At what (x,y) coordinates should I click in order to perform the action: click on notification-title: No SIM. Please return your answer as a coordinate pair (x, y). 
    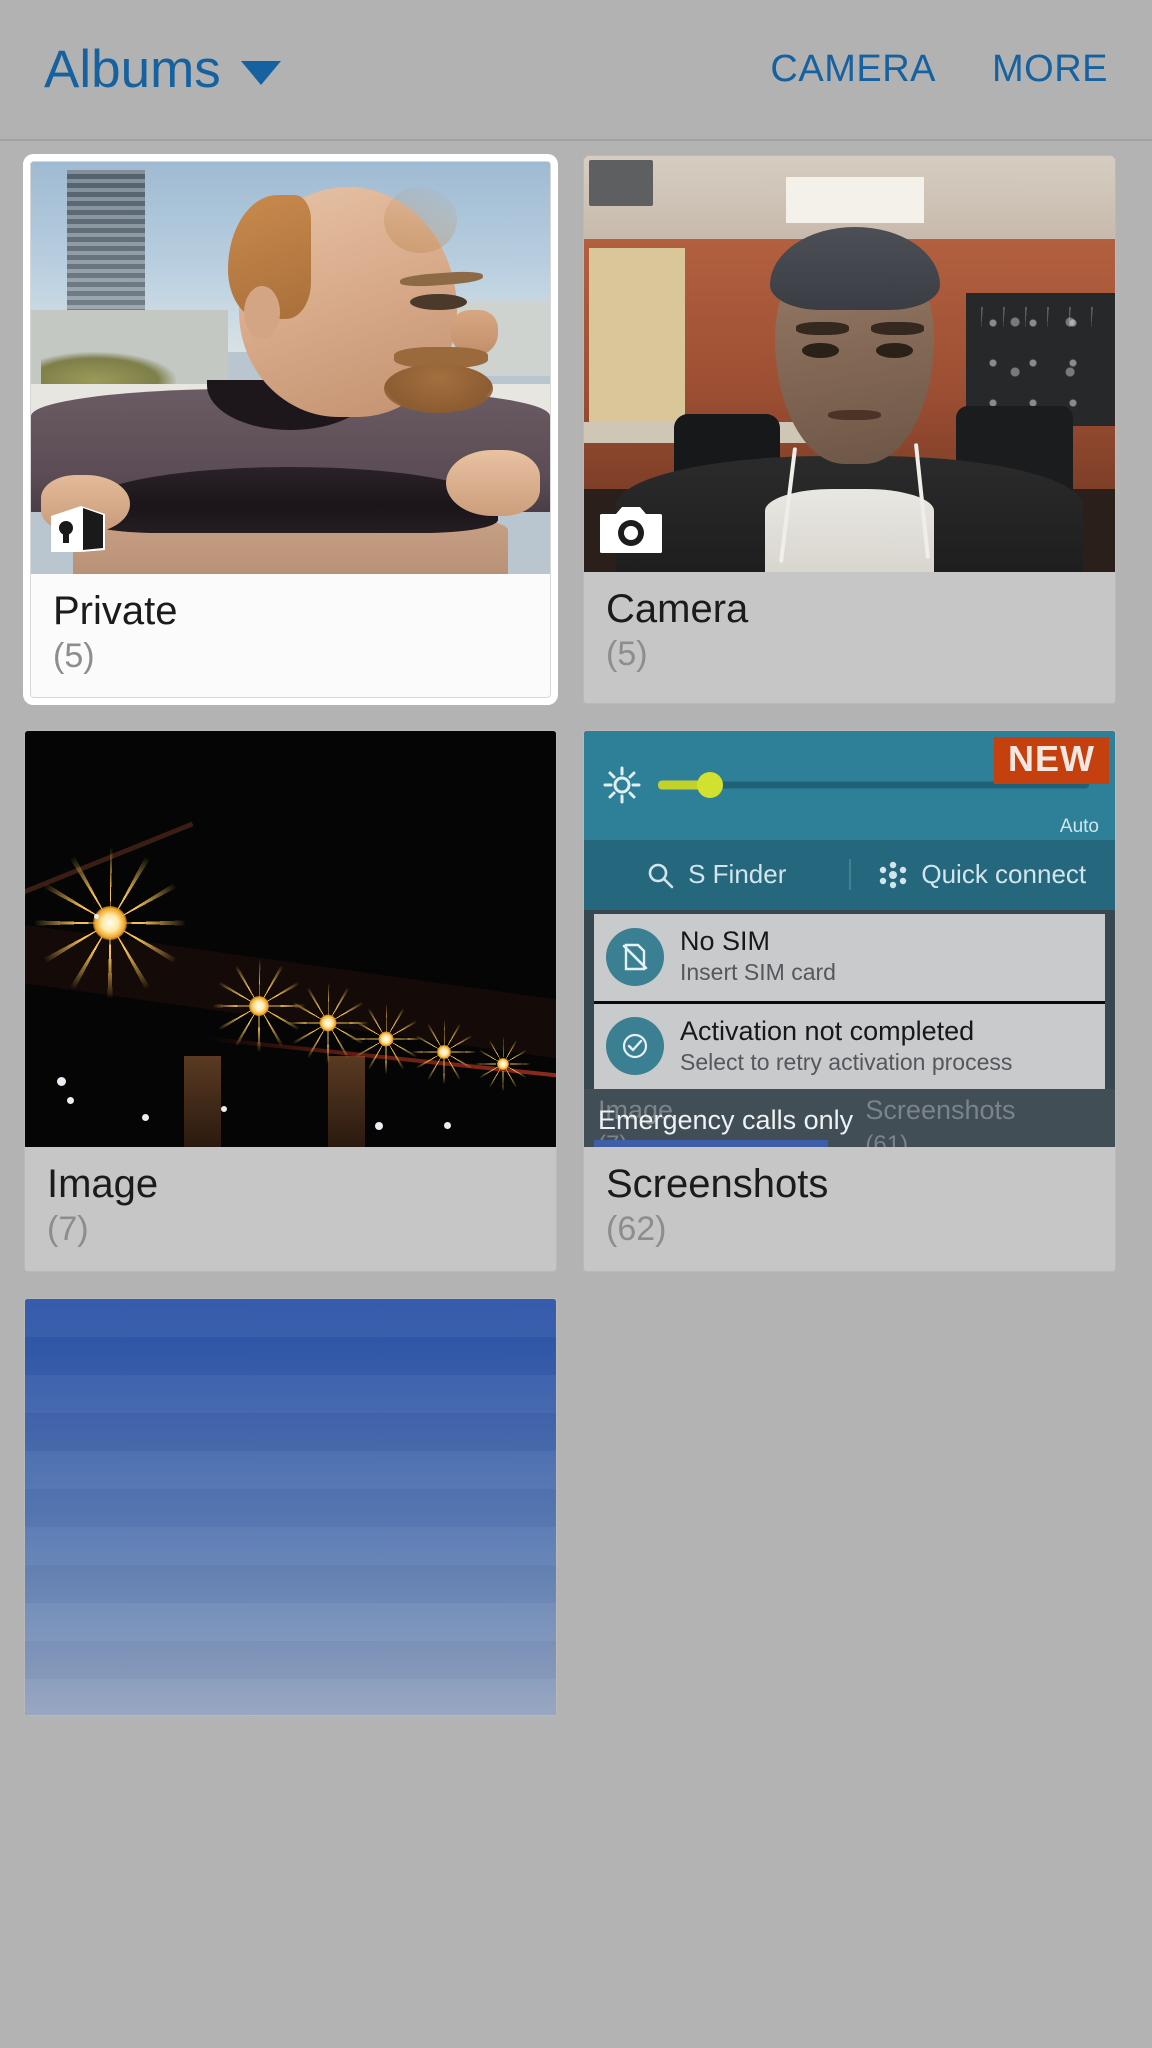
    Looking at the image, I should click on (725, 941).